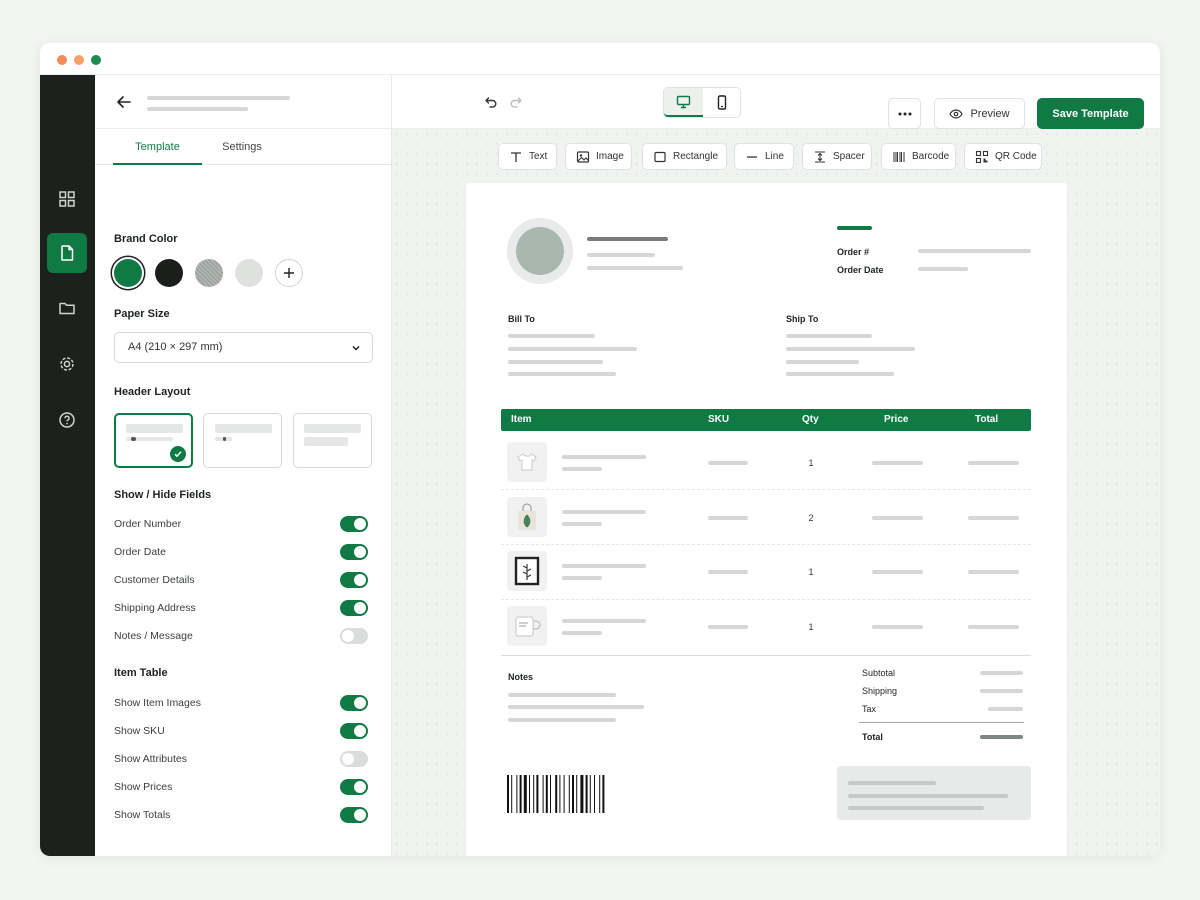 Image resolution: width=1200 pixels, height=900 pixels. What do you see at coordinates (516, 104) in the screenshot?
I see `redo-button` at bounding box center [516, 104].